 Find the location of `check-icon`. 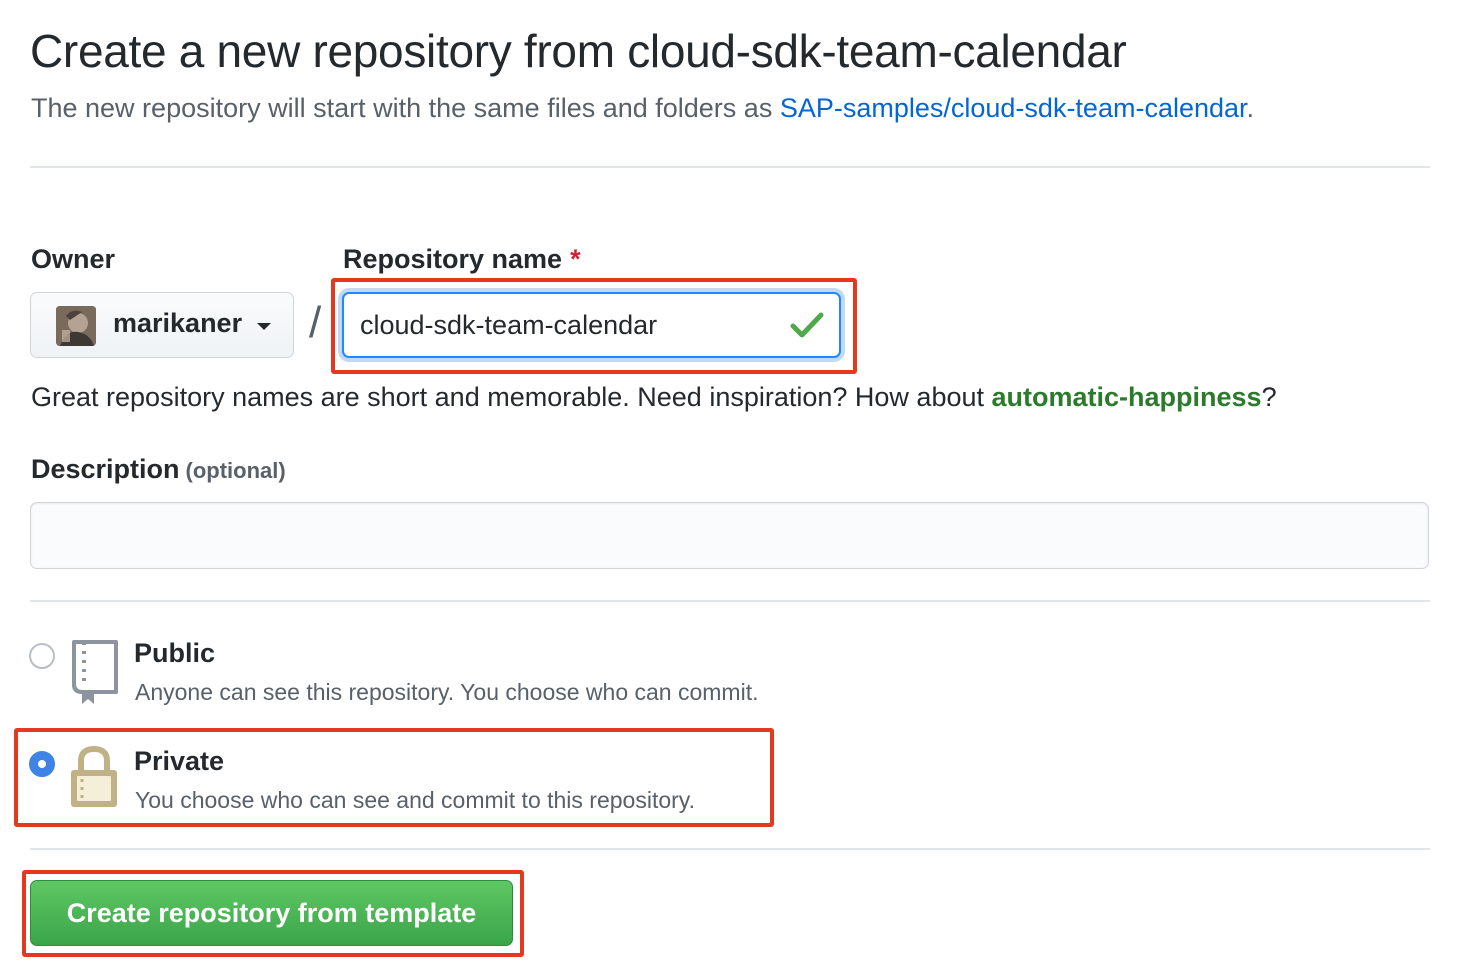

check-icon is located at coordinates (807, 325).